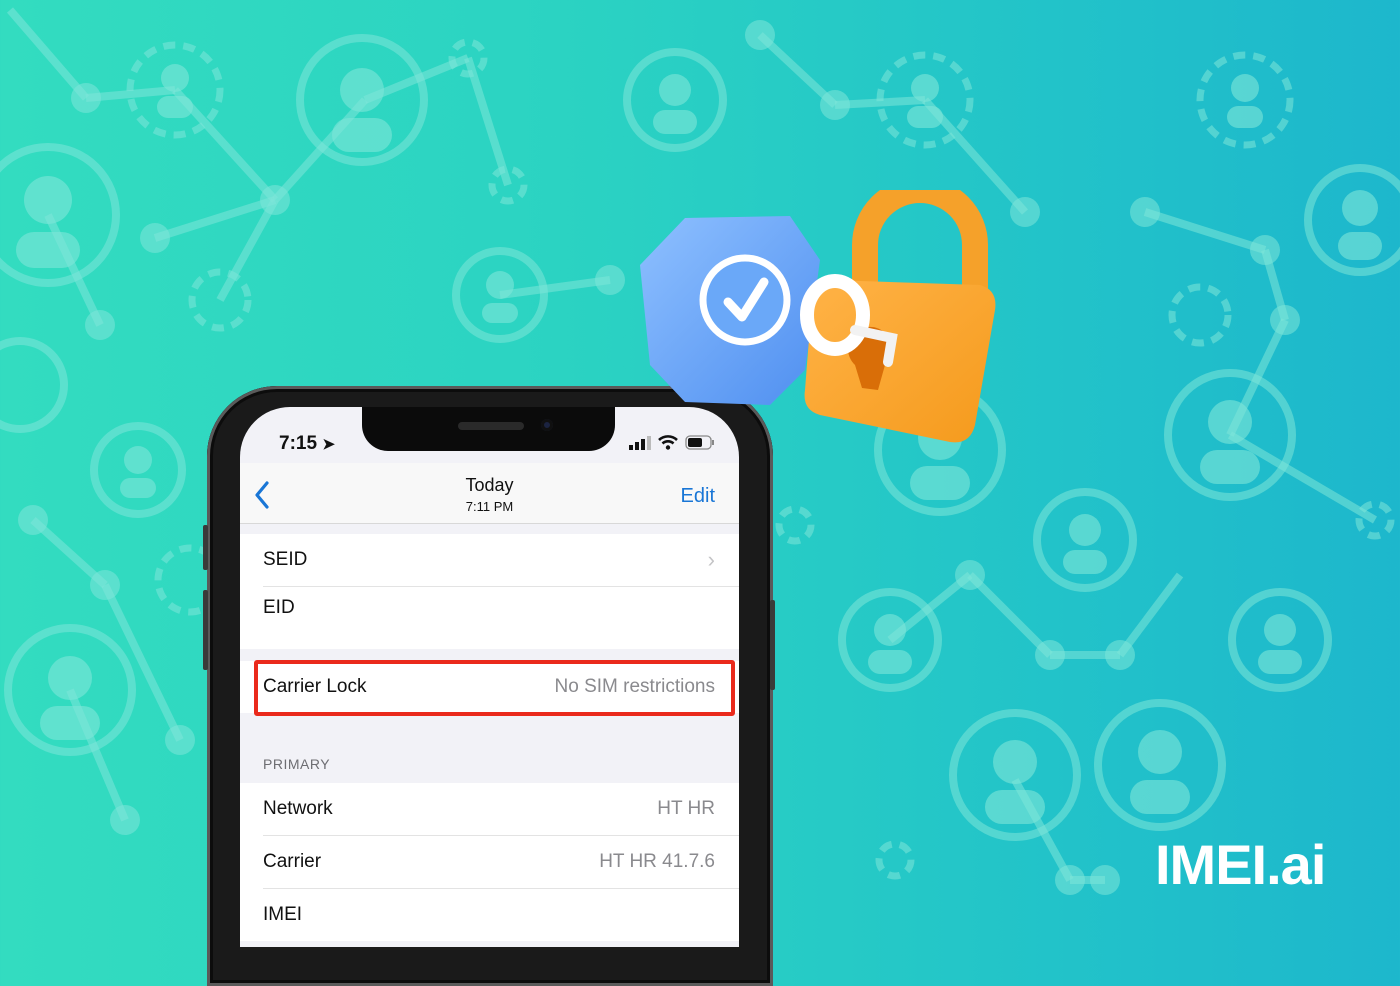  Describe the element at coordinates (501, 560) in the screenshot. I see `list-item-seid: SEID ›` at that location.